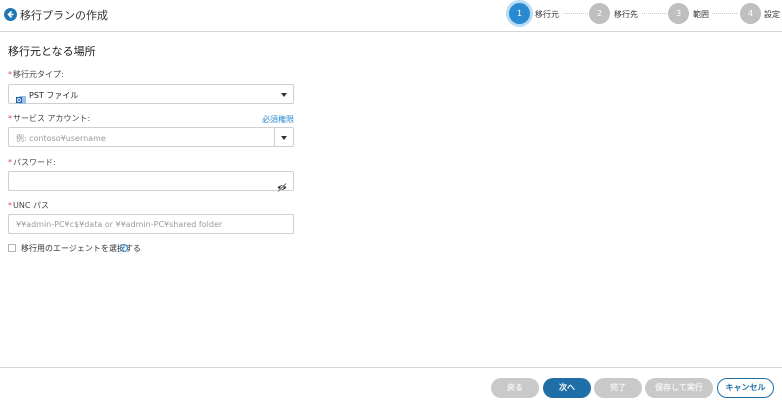  What do you see at coordinates (151, 137) in the screenshot?
I see `service-account-input: 例: contoso¥username` at bounding box center [151, 137].